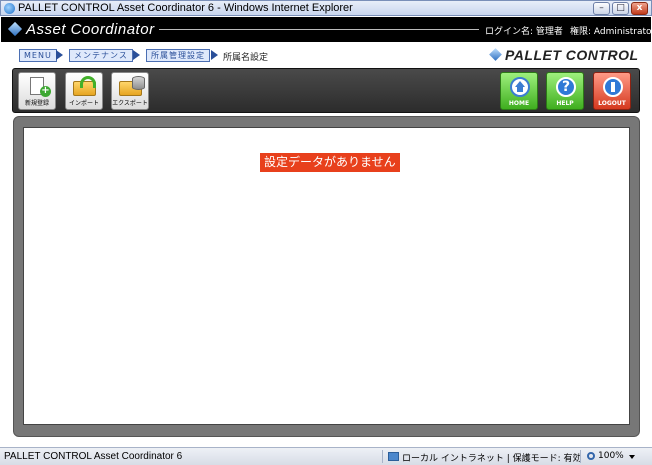 Image resolution: width=652 pixels, height=465 pixels. I want to click on help-label: HELP, so click(565, 103).